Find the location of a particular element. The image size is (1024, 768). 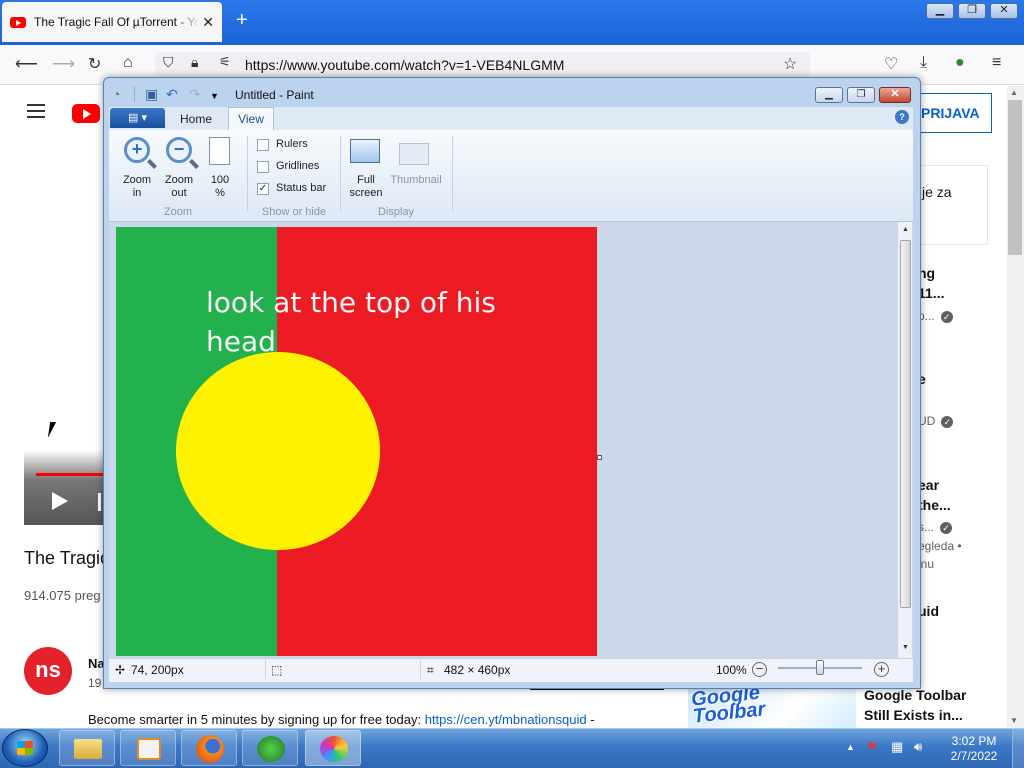

canvas-resize-handle is located at coordinates (599, 457).